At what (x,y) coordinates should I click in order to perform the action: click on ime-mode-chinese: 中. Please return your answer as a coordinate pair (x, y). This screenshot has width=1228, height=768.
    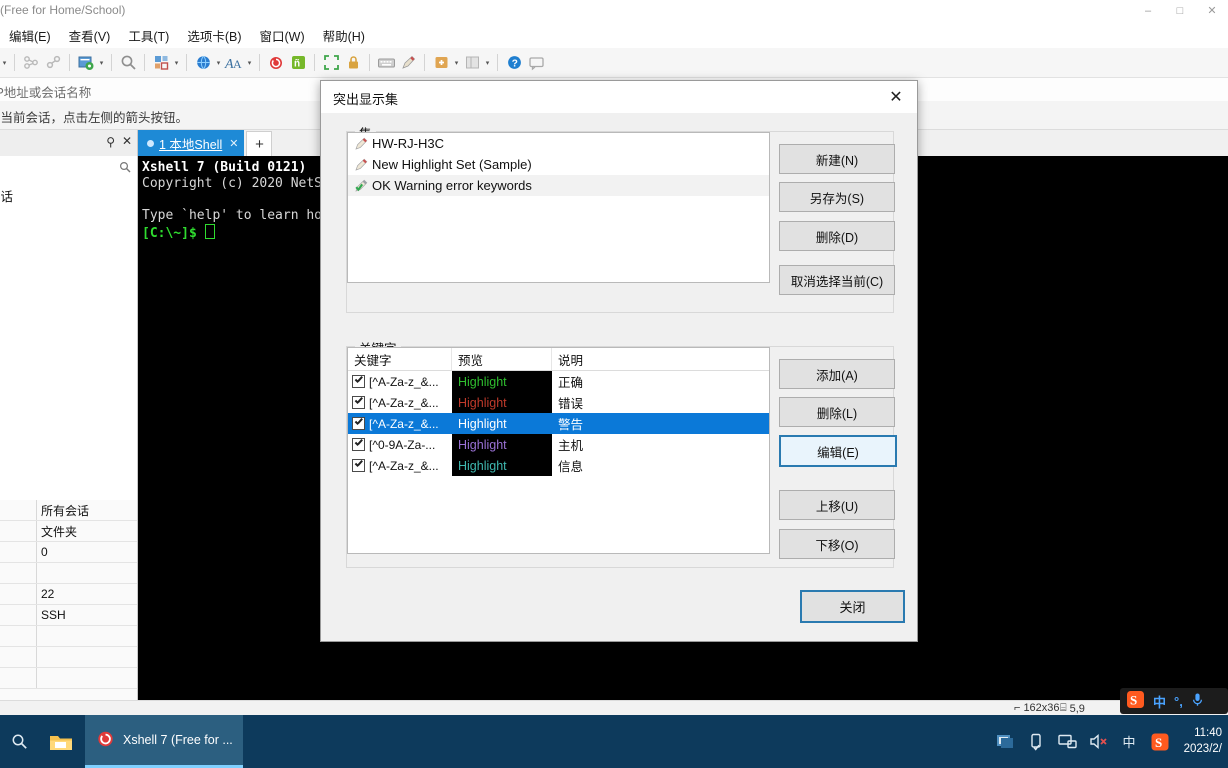
    Looking at the image, I should click on (1159, 701).